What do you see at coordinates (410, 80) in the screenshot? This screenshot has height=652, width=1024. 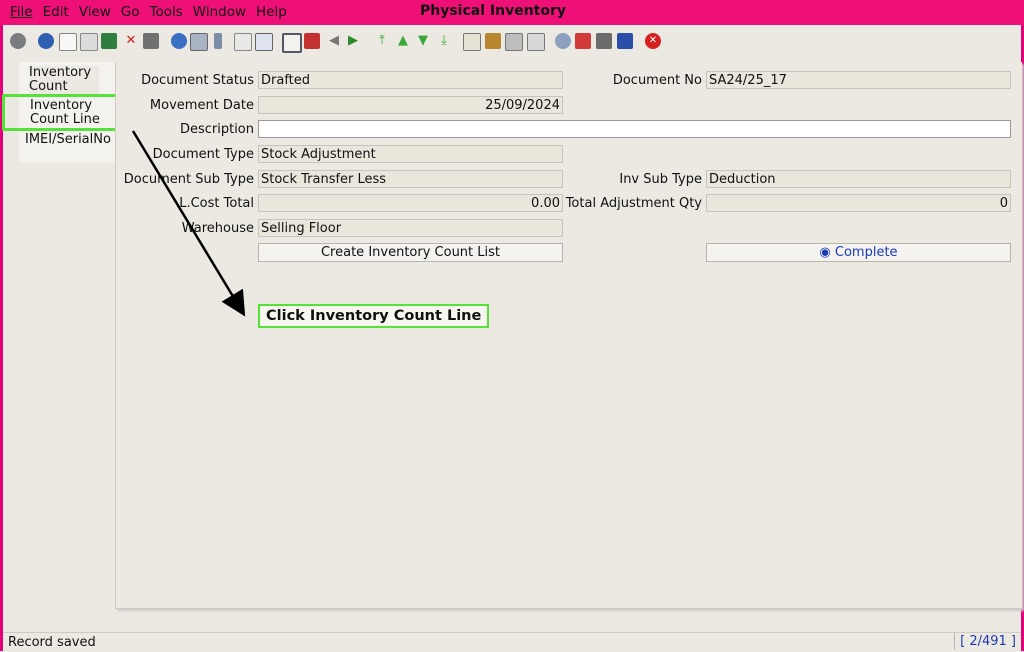 I see `document-status-field: Drafted` at bounding box center [410, 80].